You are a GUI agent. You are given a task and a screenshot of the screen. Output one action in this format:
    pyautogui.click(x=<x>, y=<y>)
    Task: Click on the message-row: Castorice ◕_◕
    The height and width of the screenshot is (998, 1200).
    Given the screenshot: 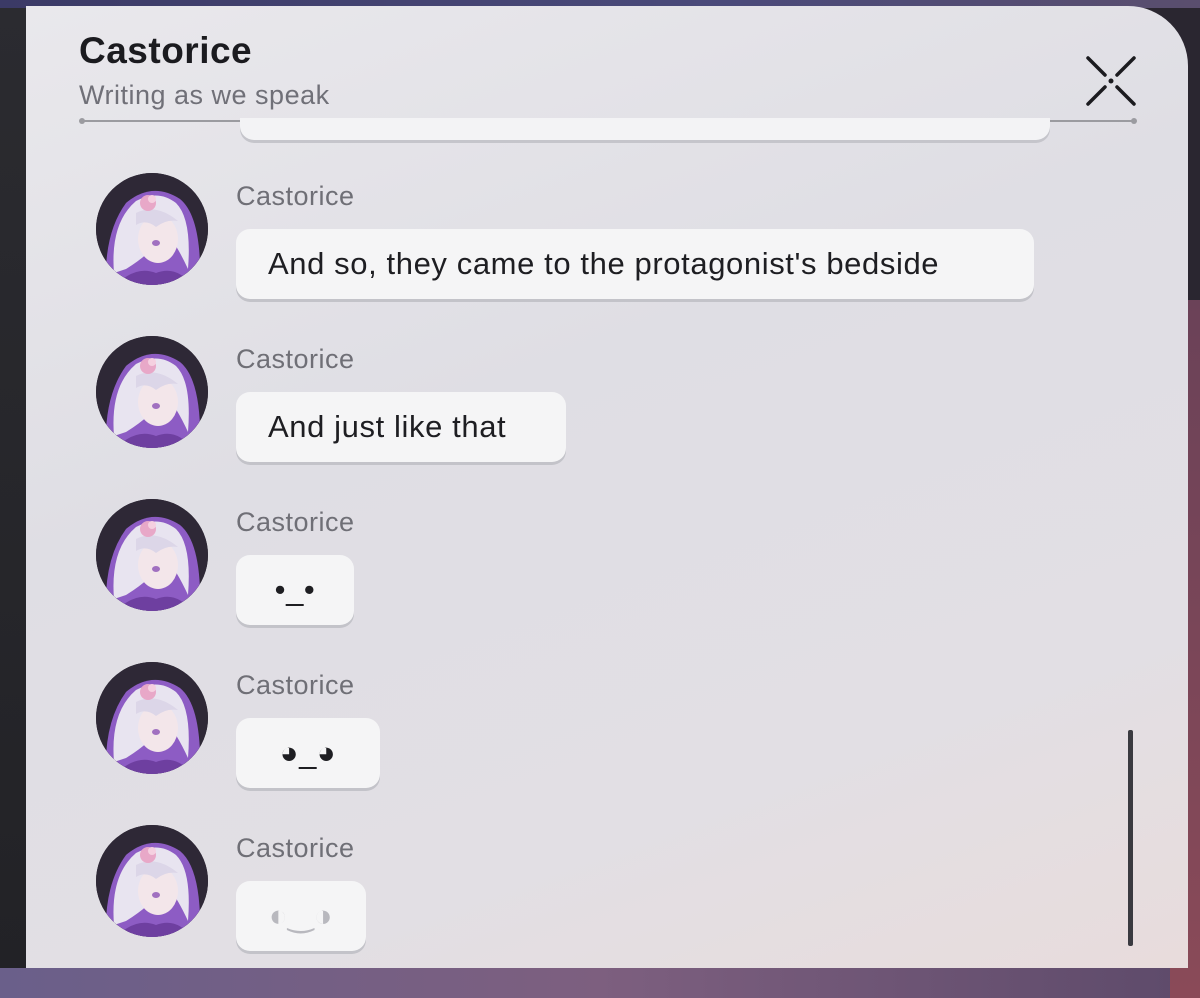 What is the action you would take?
    pyautogui.click(x=566, y=735)
    